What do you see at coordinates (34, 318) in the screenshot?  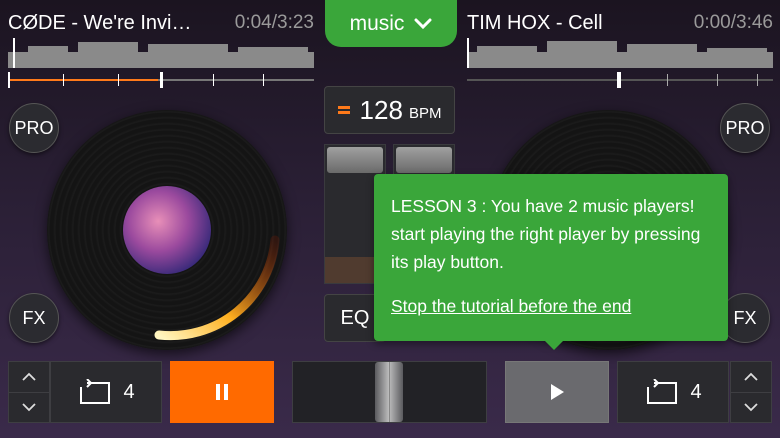 I see `left-fx-button: FX` at bounding box center [34, 318].